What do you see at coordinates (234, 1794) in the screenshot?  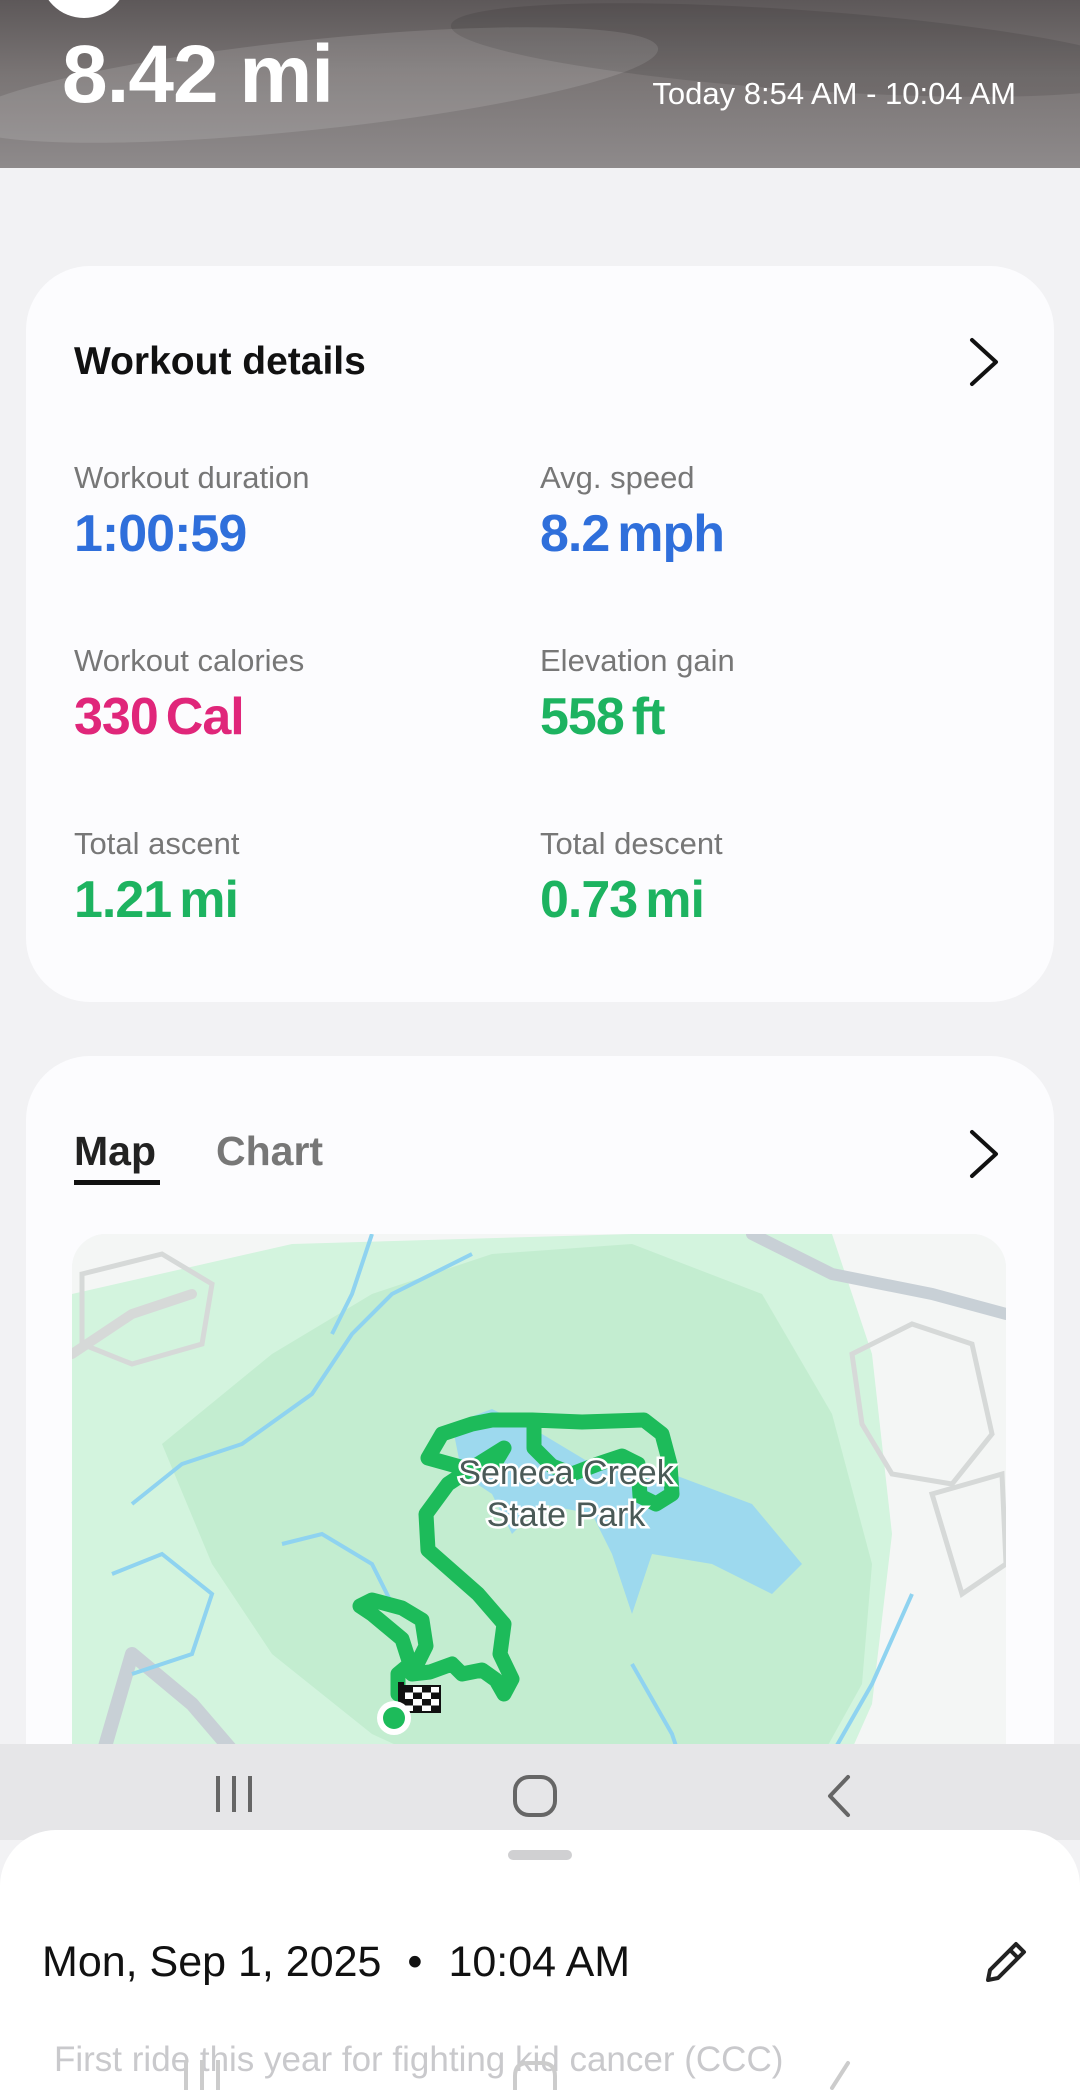 I see `recent-apps-icon` at bounding box center [234, 1794].